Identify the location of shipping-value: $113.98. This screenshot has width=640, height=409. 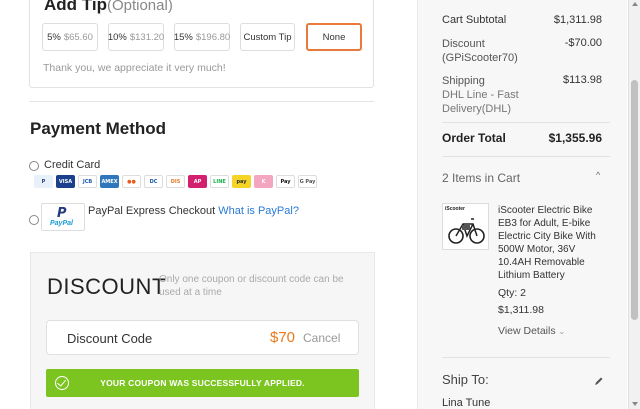
(582, 80).